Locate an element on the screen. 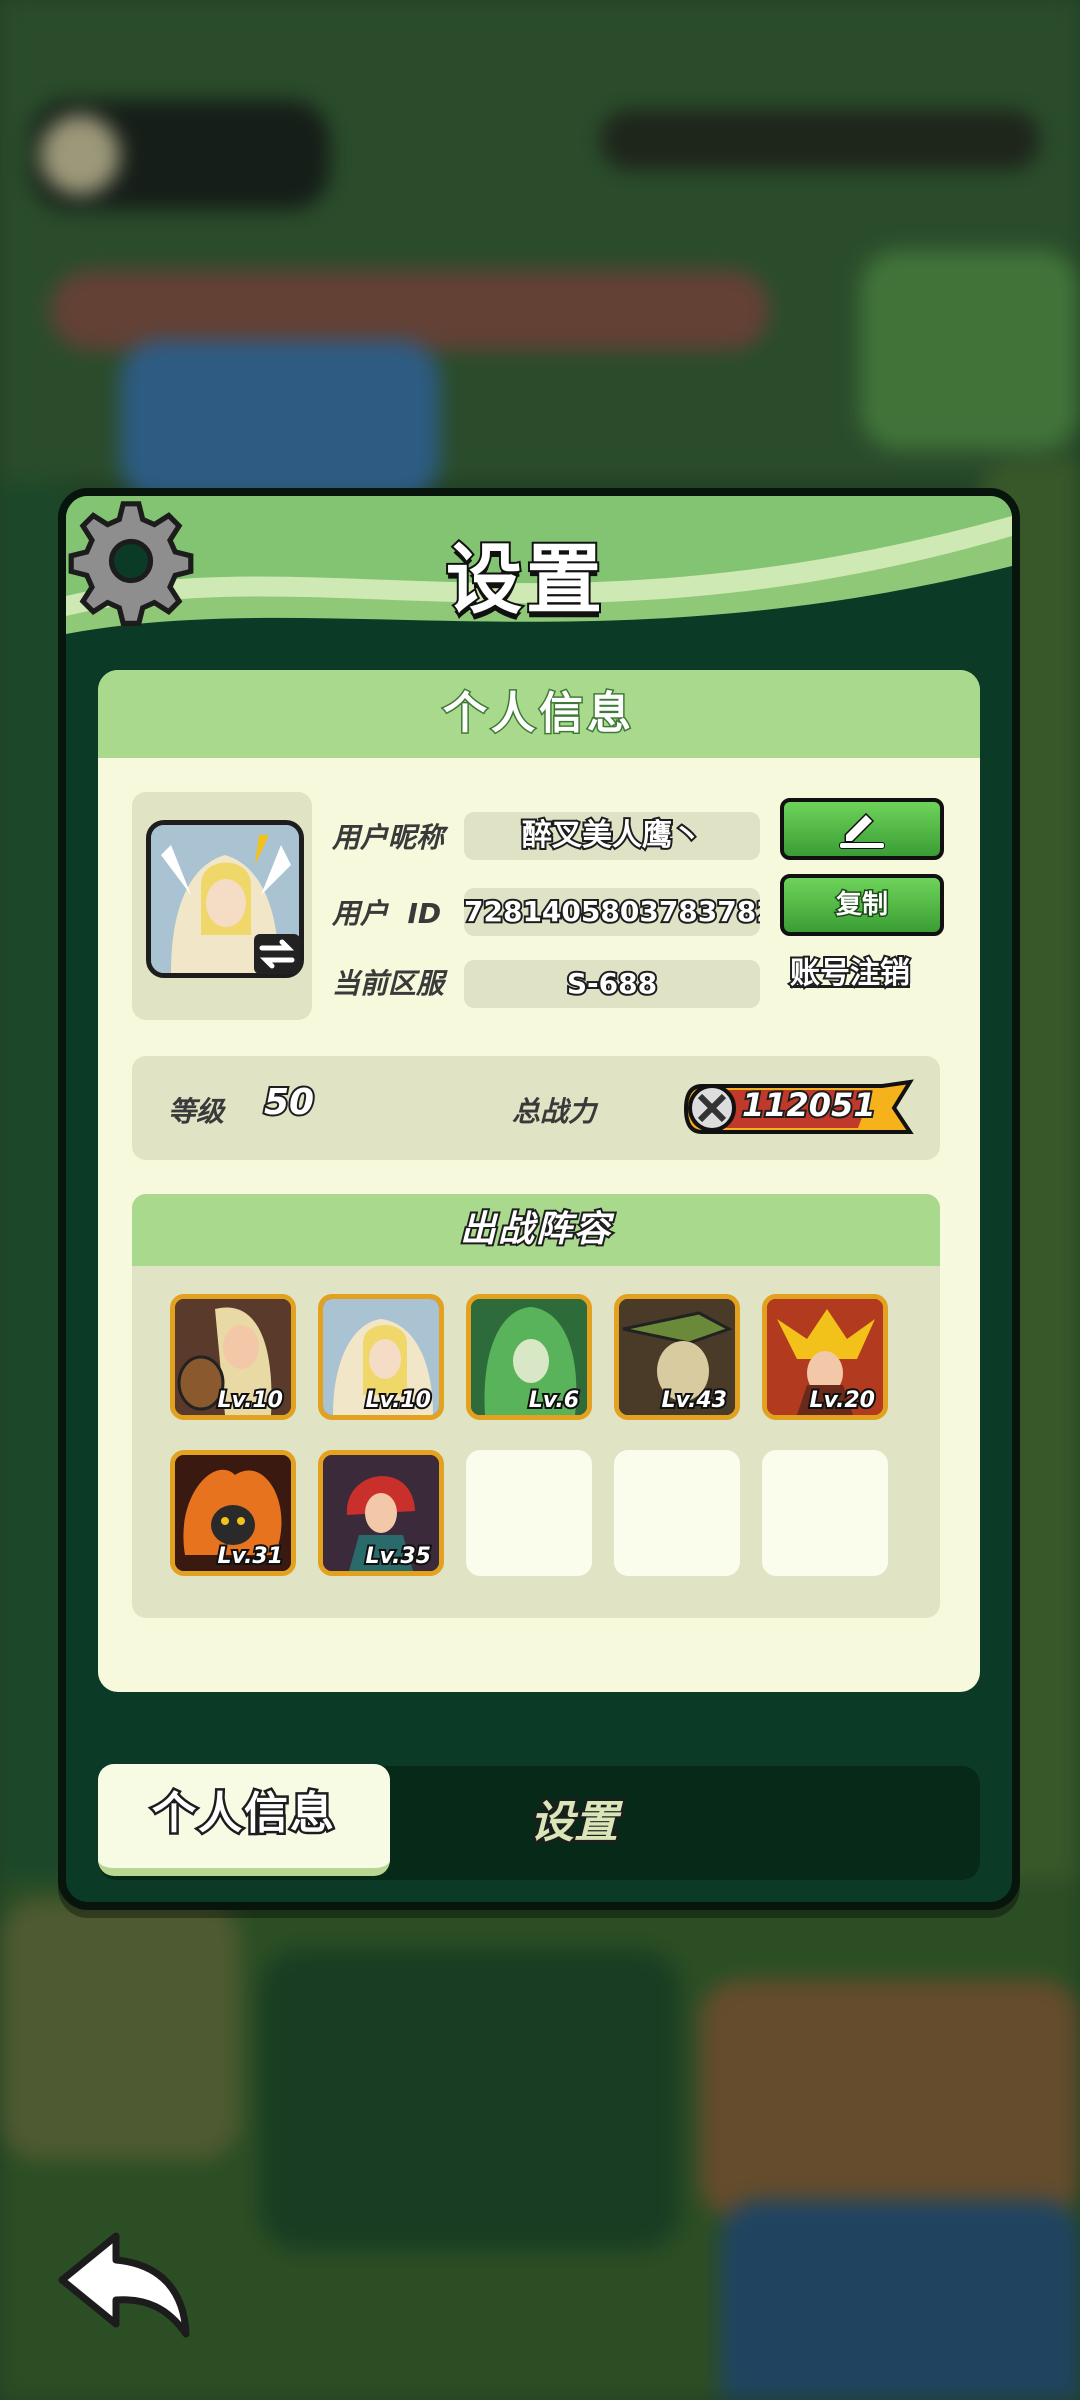 This screenshot has width=1080, height=2400. hero-level: Lv.20 is located at coordinates (842, 1400).